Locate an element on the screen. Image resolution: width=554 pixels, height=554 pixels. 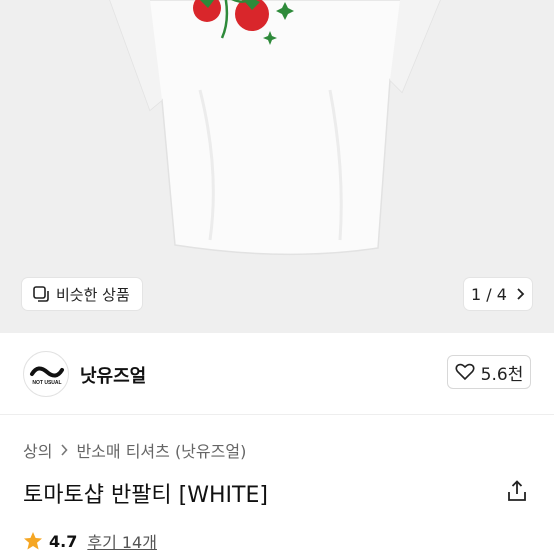
similar-products-button: 비슷한 상품 is located at coordinates (82, 294).